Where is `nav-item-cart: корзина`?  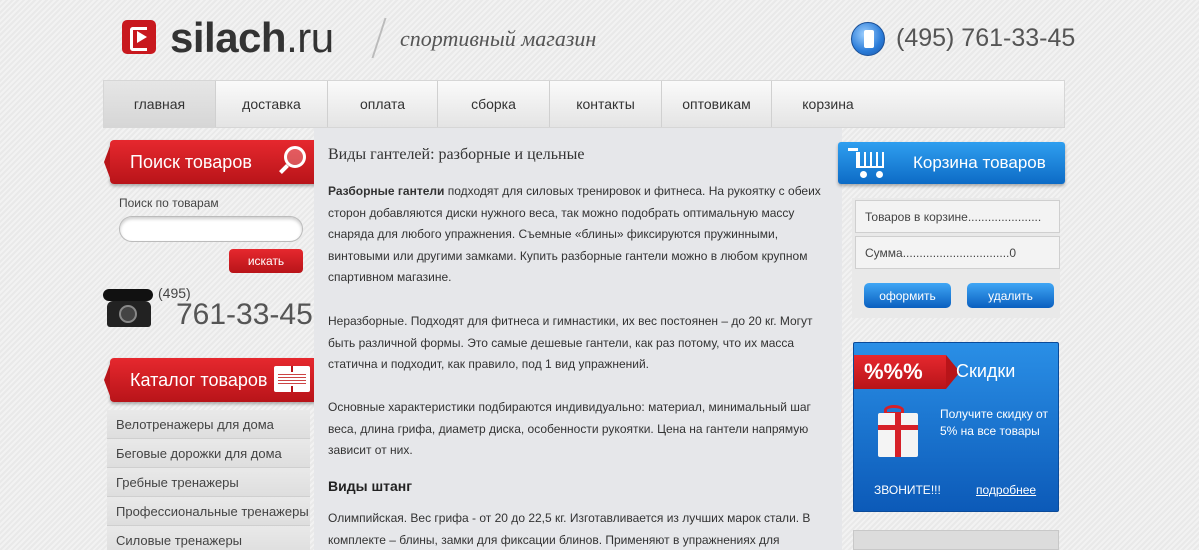
nav-item-cart: корзина is located at coordinates (828, 104).